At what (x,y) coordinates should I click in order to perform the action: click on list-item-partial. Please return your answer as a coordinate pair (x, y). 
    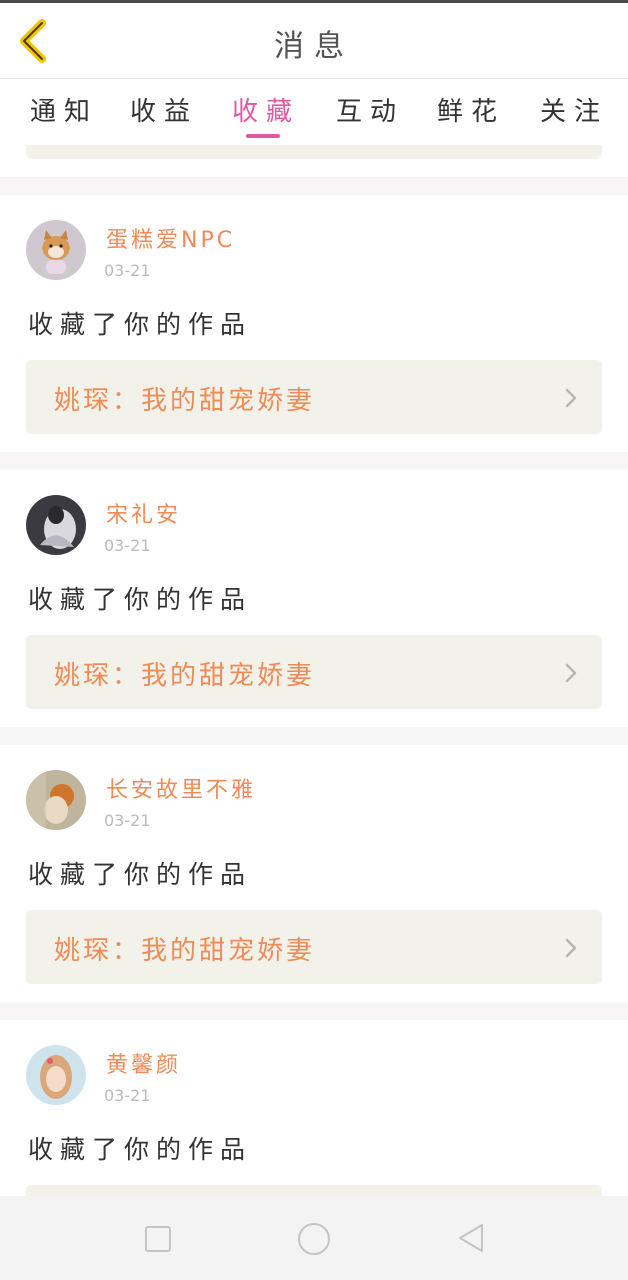
    Looking at the image, I should click on (314, 161).